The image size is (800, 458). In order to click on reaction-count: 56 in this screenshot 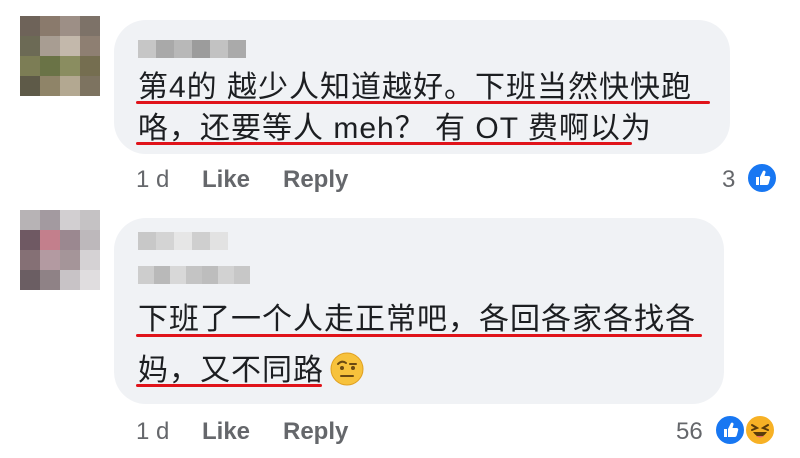, I will do `click(689, 432)`.